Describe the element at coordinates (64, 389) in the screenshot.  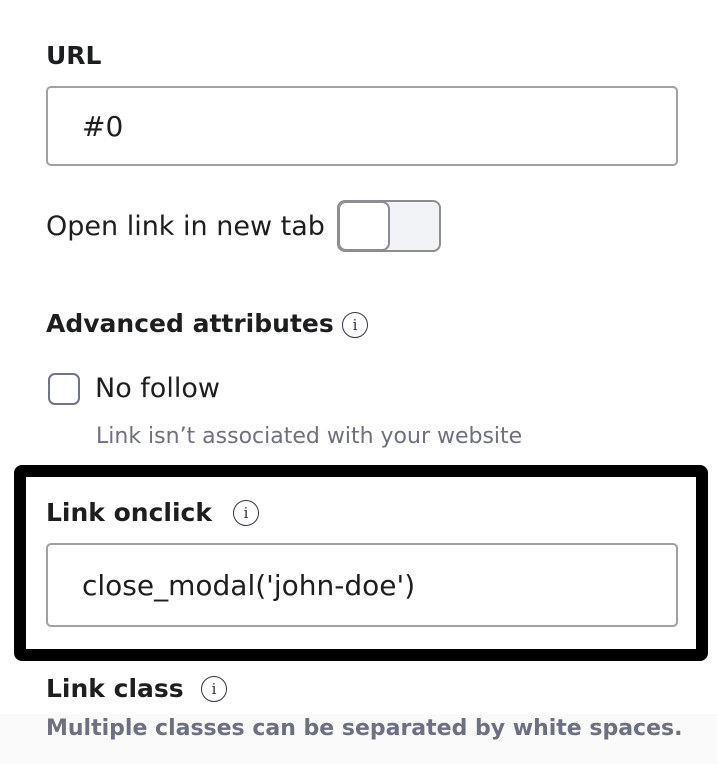
I see `no-follow-checkbox` at that location.